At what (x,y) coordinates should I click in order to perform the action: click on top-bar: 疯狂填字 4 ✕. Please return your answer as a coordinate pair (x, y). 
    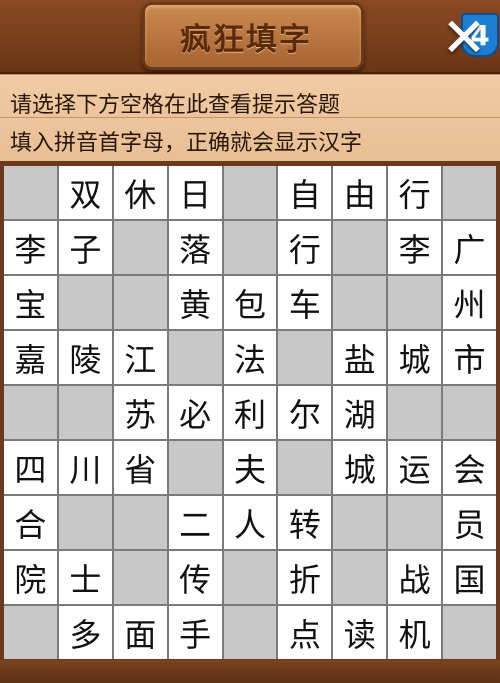
    Looking at the image, I should click on (250, 37).